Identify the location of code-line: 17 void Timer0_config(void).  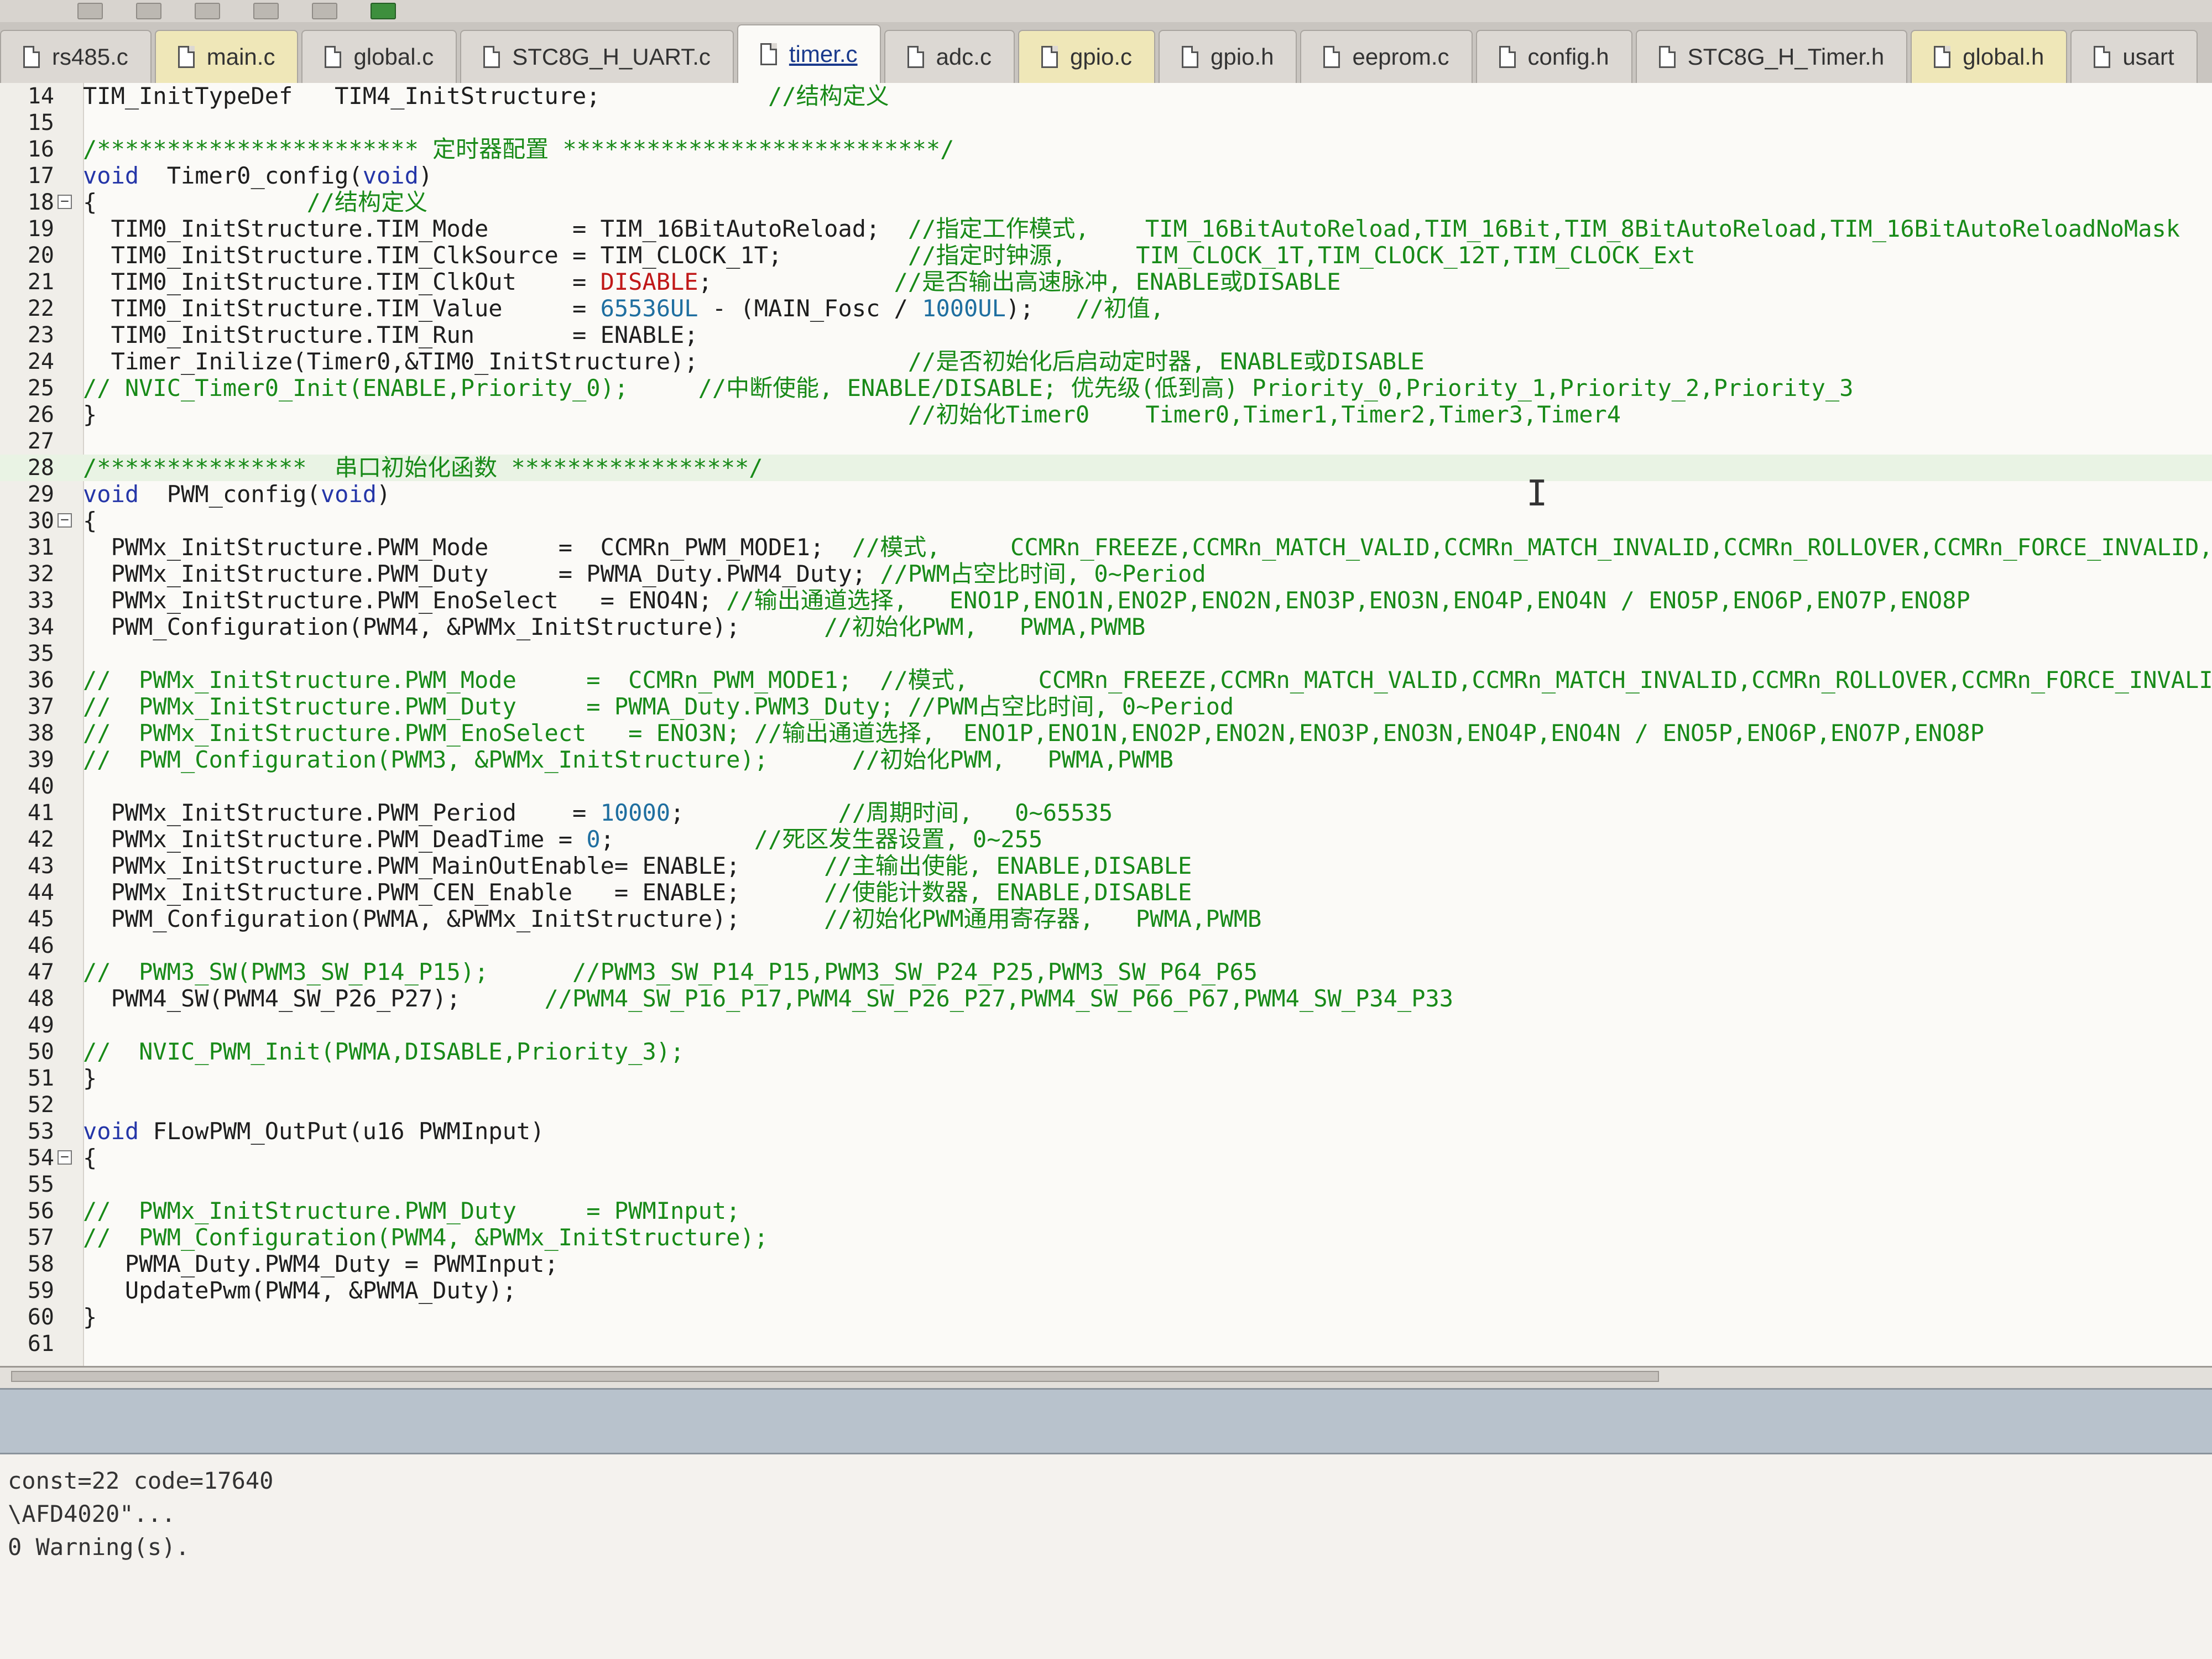
(1106, 176).